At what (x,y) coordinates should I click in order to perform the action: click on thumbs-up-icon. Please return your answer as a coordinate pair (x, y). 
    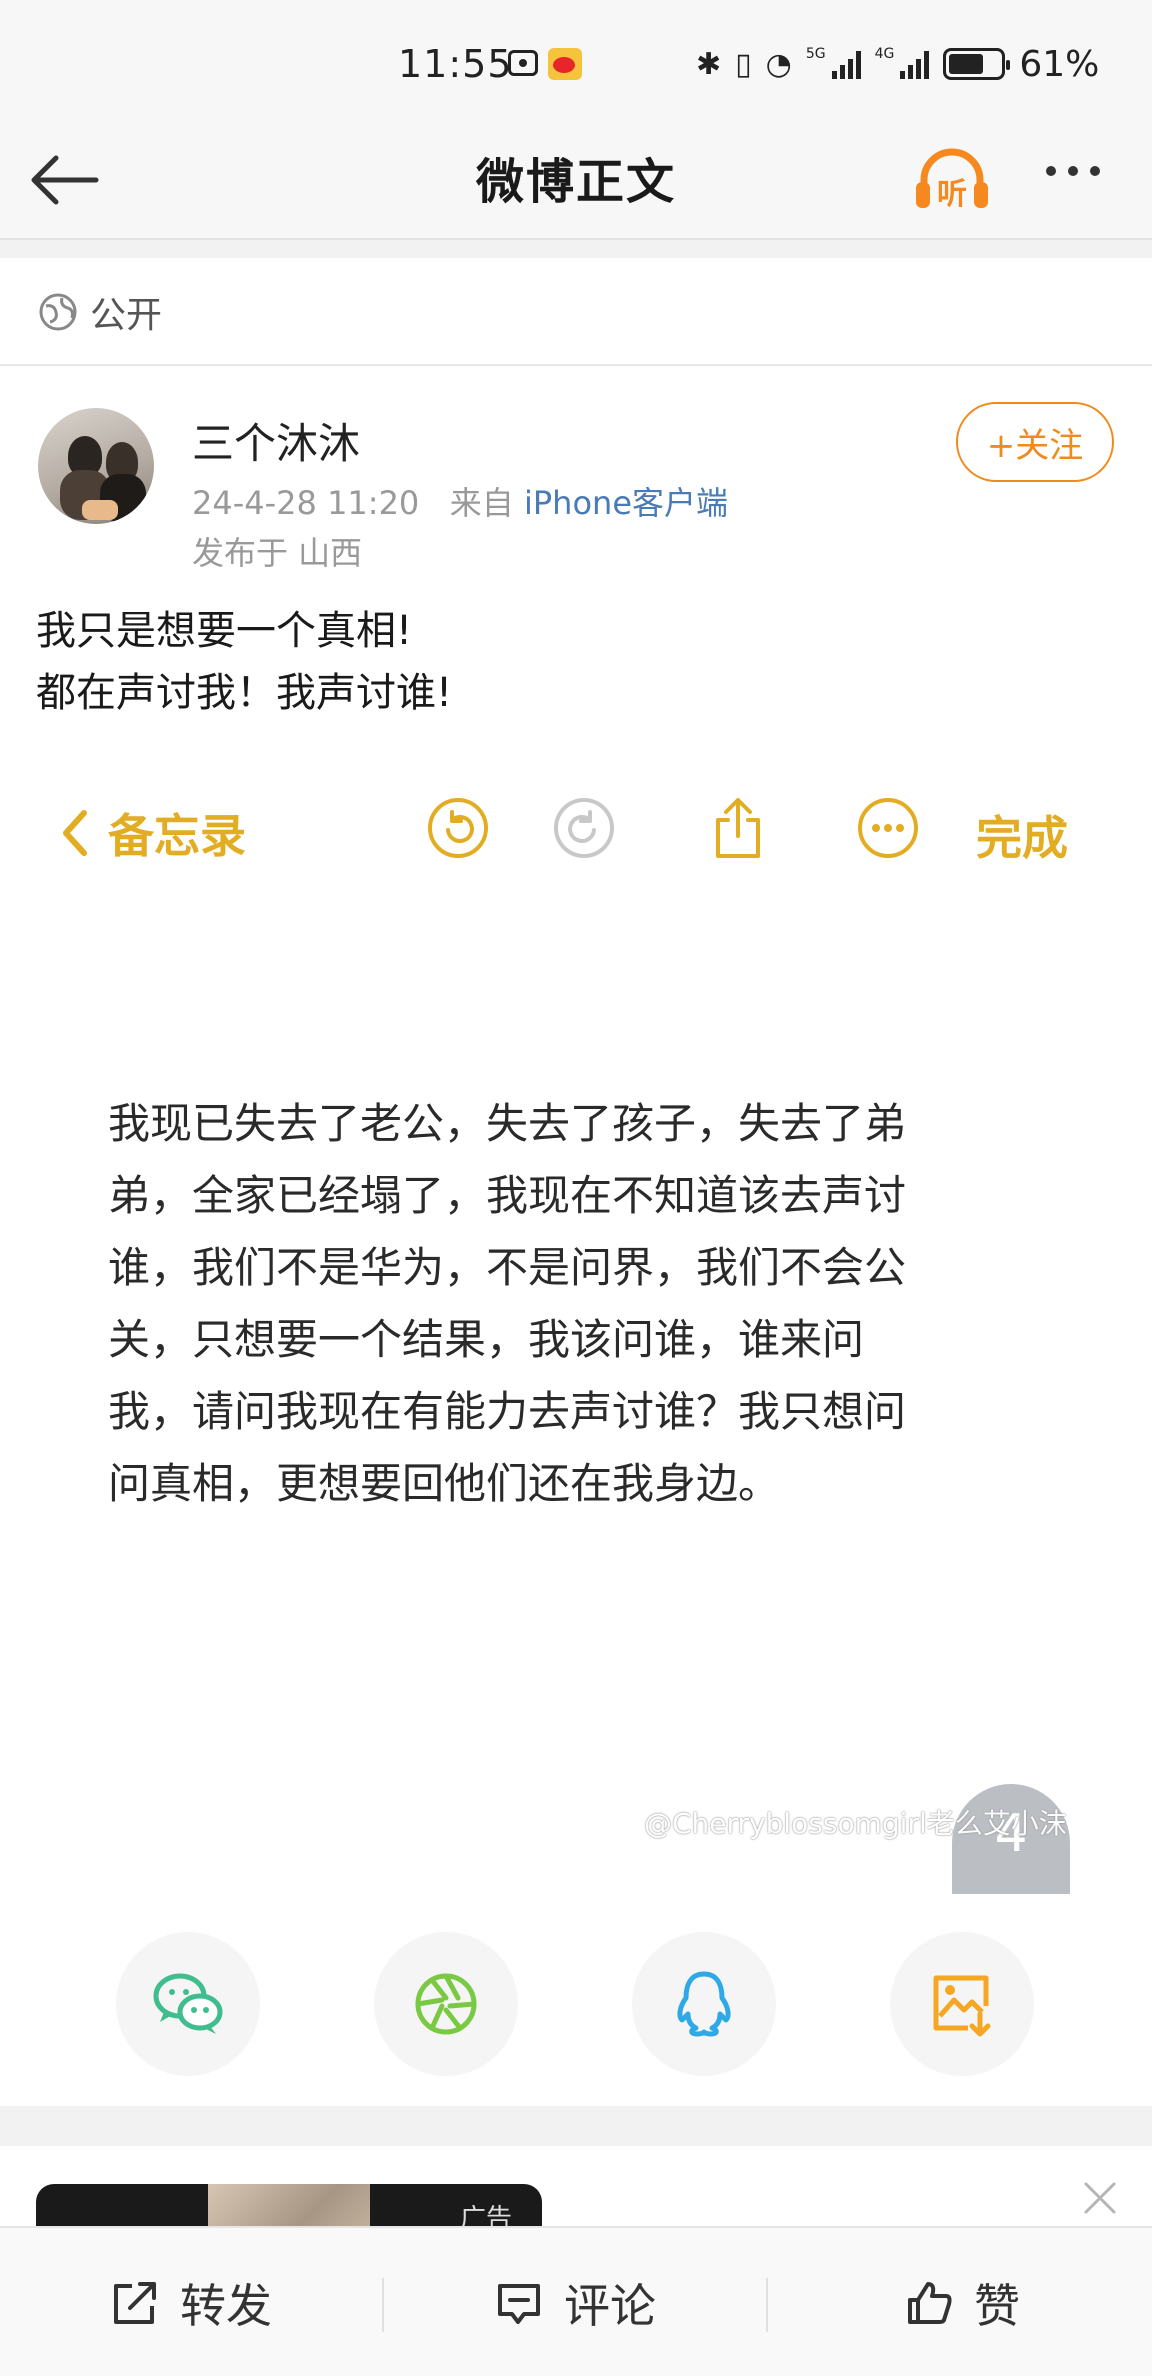
    Looking at the image, I should click on (930, 2303).